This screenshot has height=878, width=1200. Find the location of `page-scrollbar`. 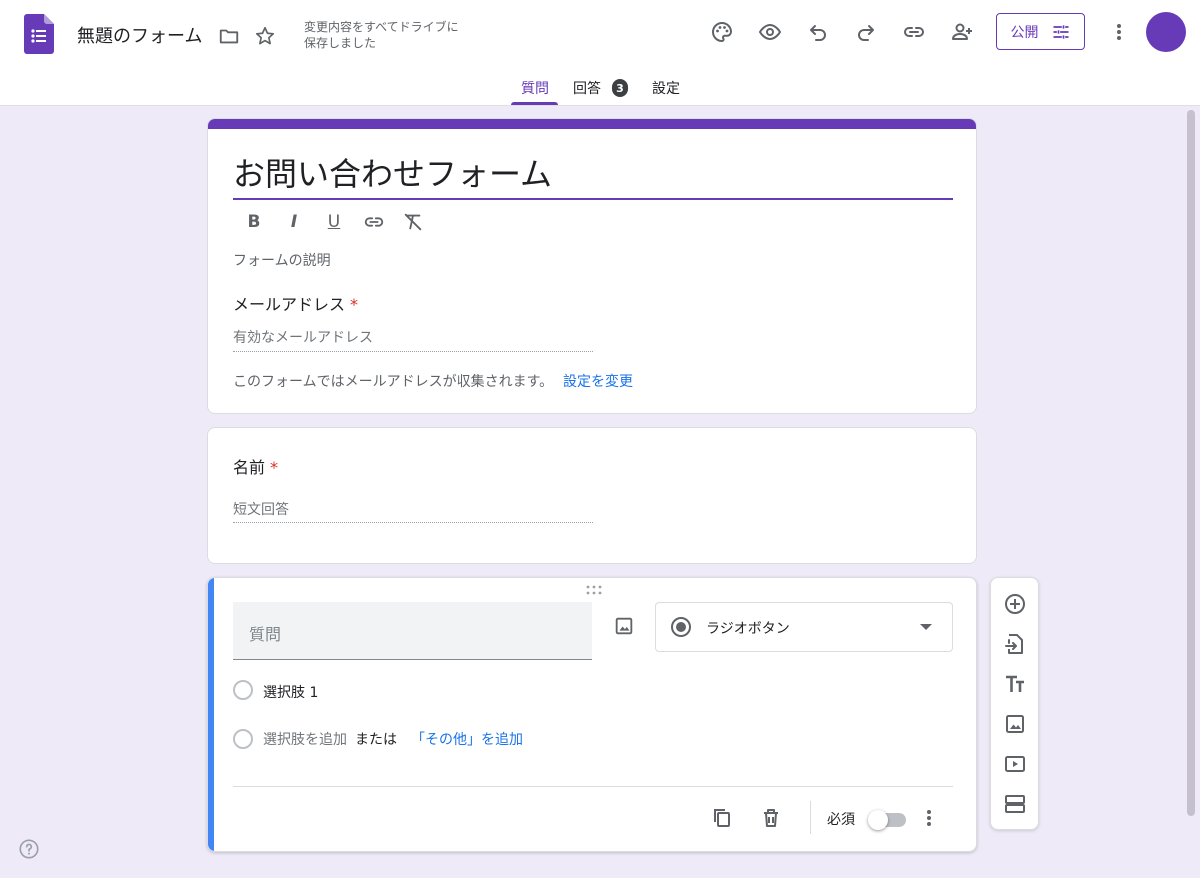

page-scrollbar is located at coordinates (1191, 463).